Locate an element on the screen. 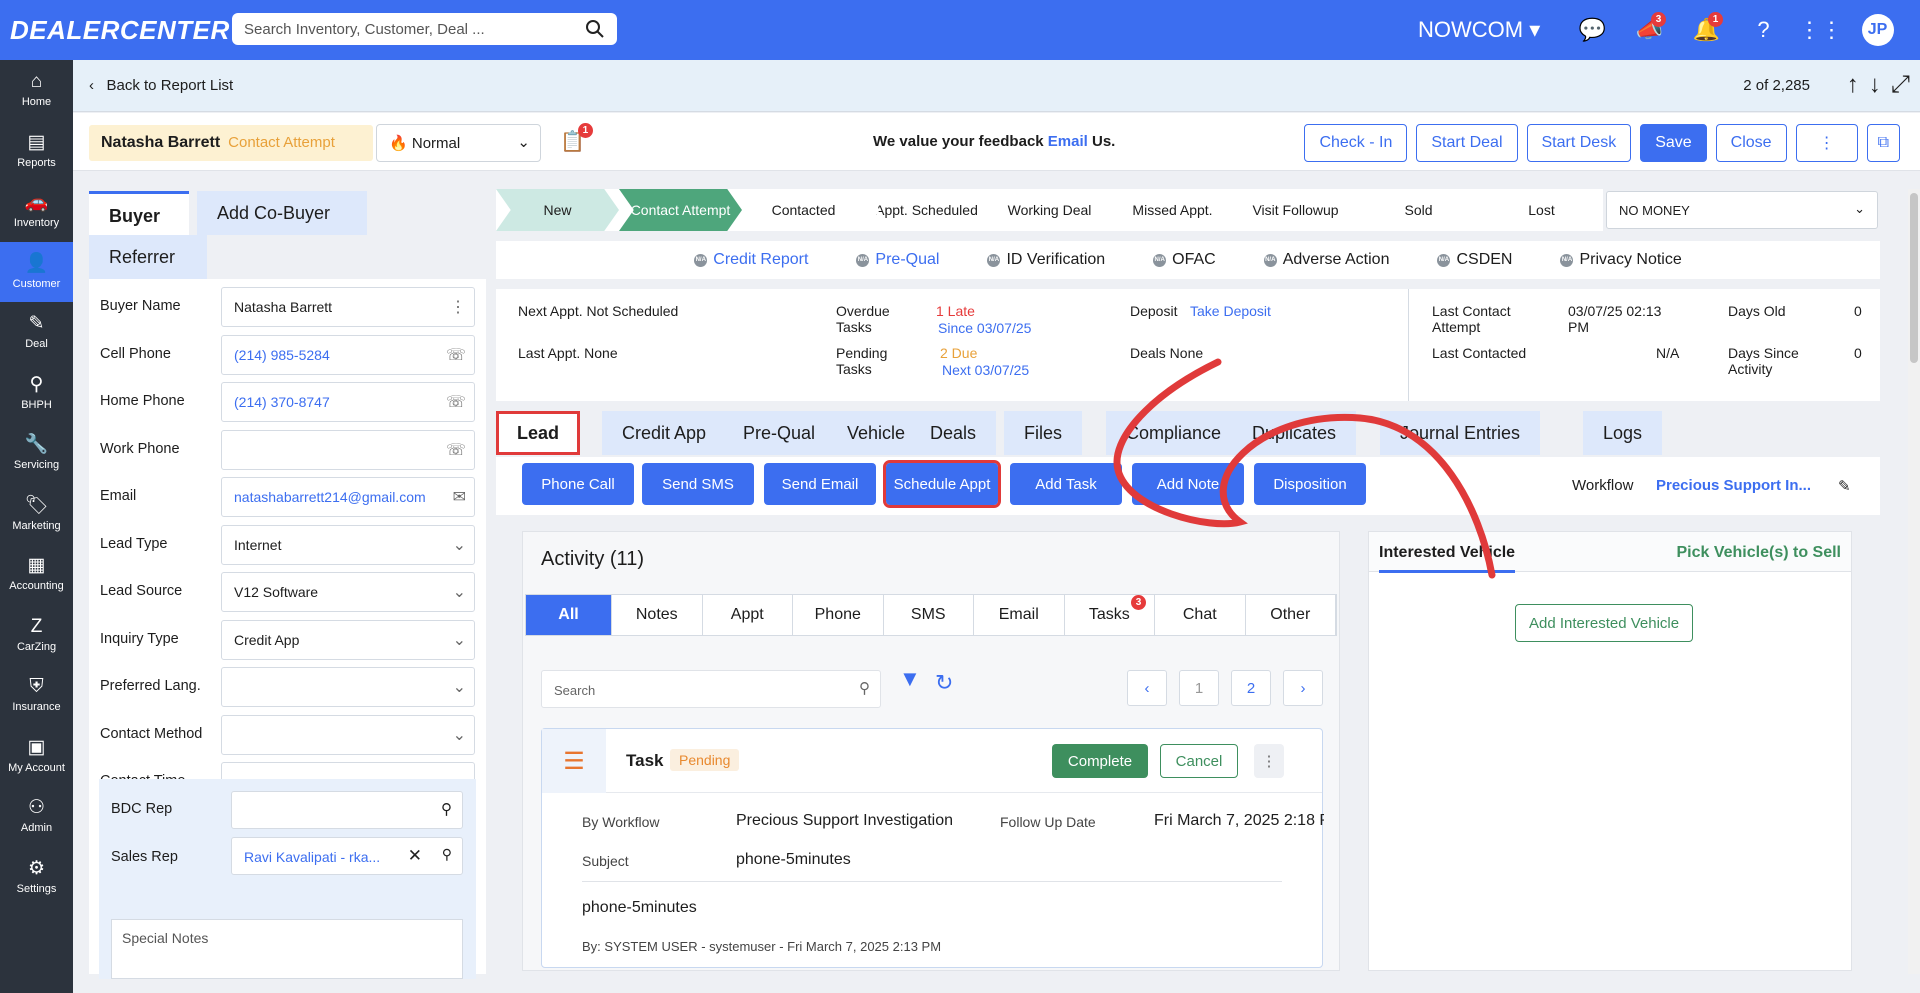  pipeline-stage: New is located at coordinates (557, 210).